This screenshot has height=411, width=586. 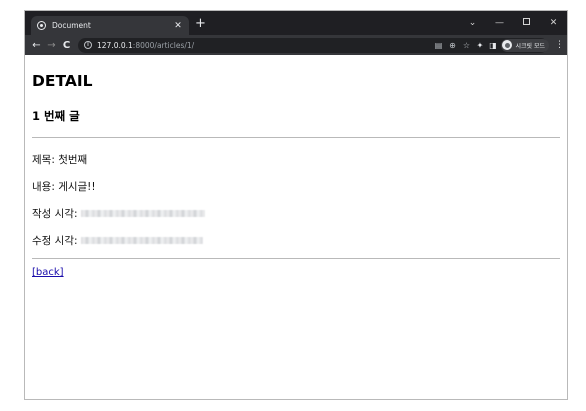 I want to click on article-heading: 1 번째 글, so click(x=56, y=116).